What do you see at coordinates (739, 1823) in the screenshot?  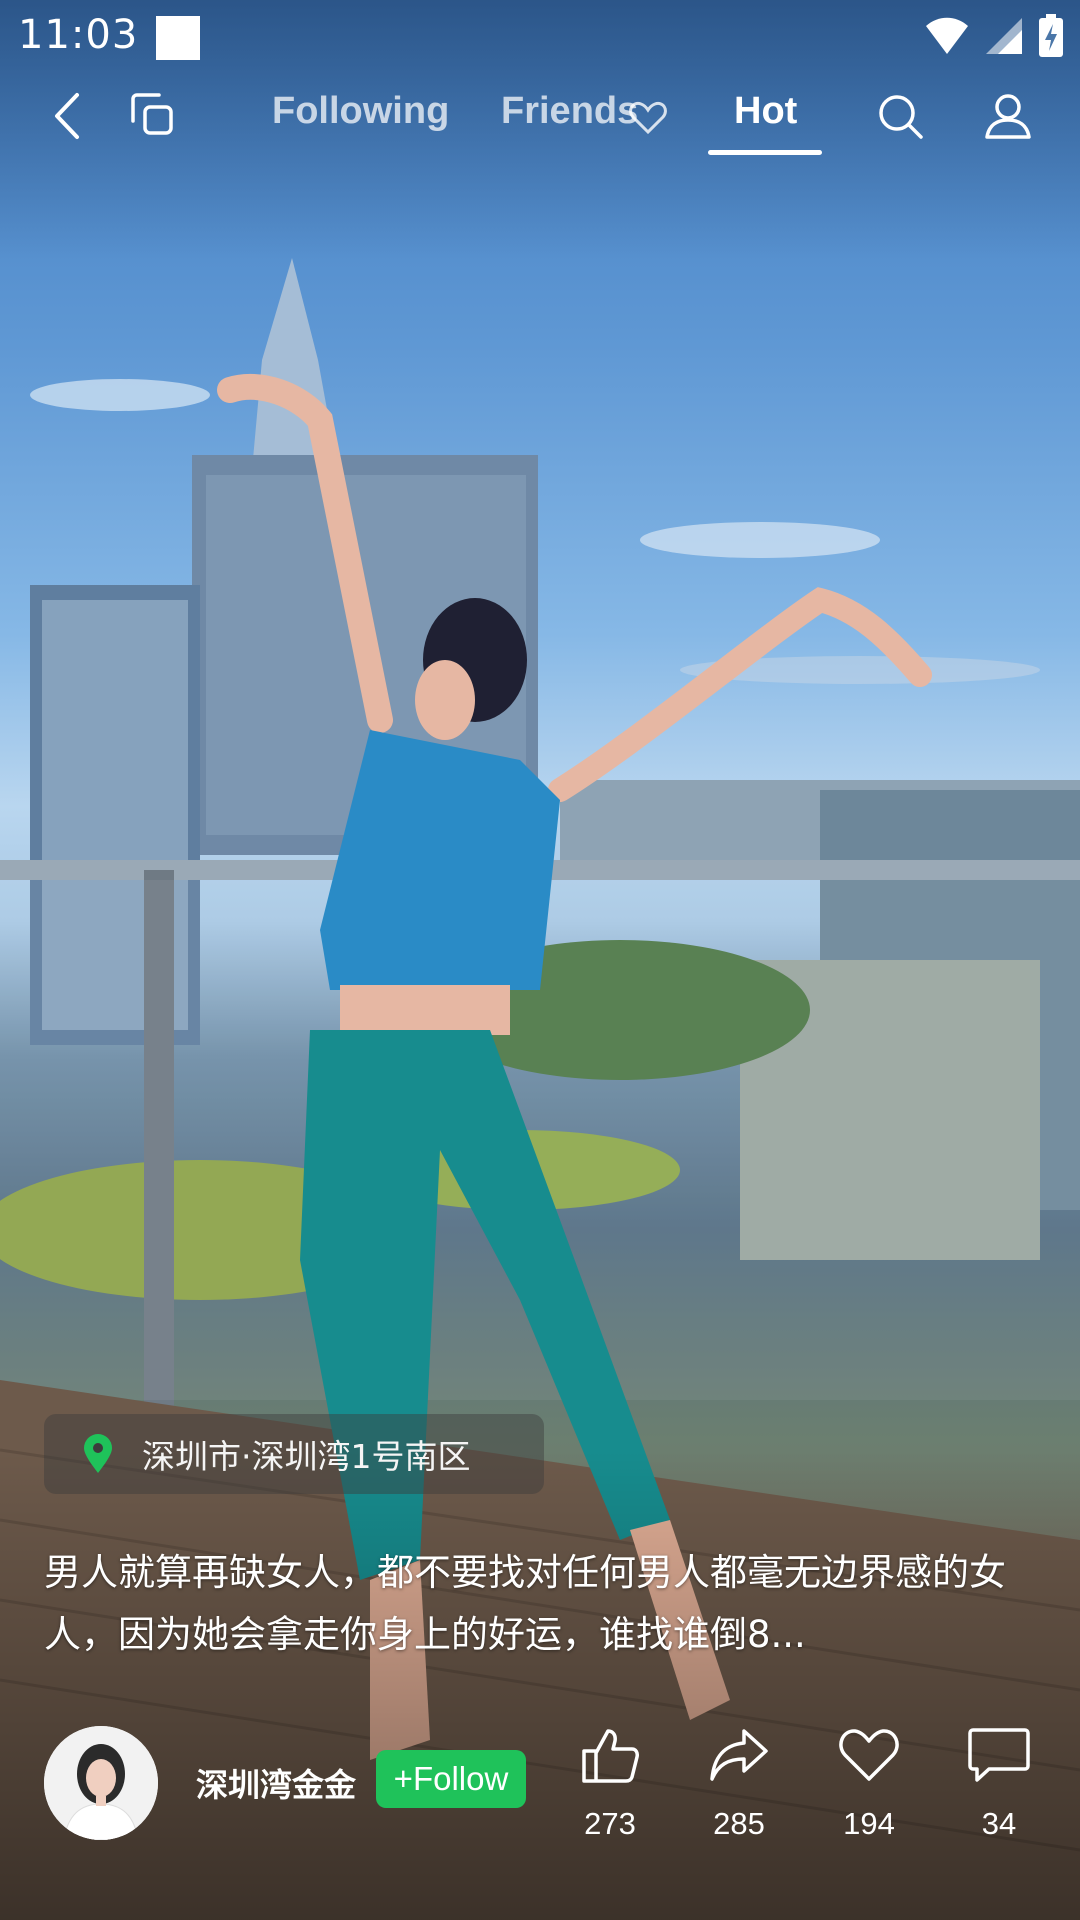 I see `share-count: 285` at bounding box center [739, 1823].